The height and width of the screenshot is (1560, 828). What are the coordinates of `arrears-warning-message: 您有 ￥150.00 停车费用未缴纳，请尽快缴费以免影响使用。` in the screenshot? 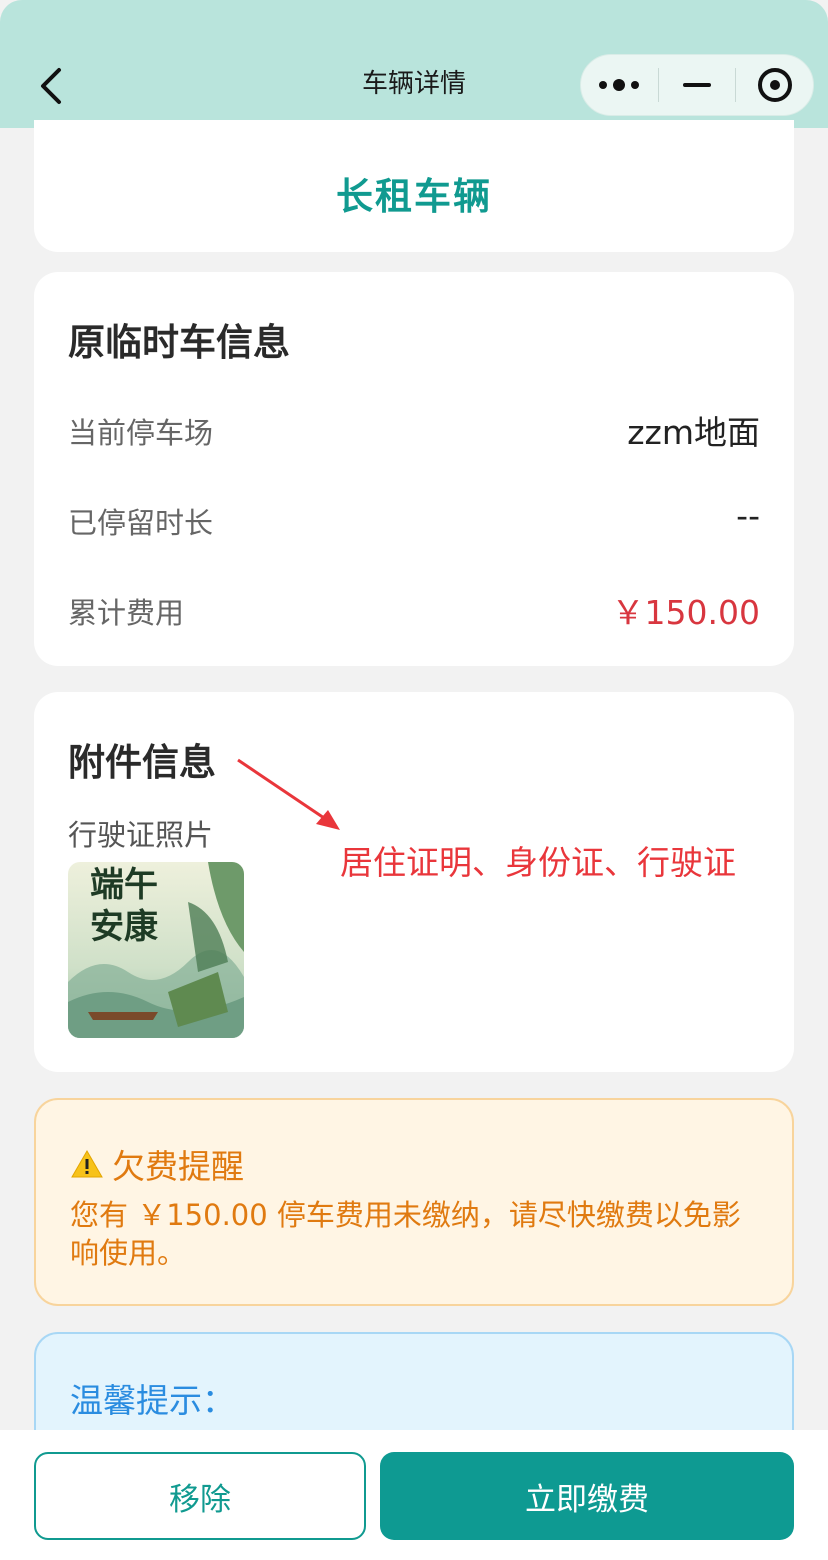 It's located at (405, 1234).